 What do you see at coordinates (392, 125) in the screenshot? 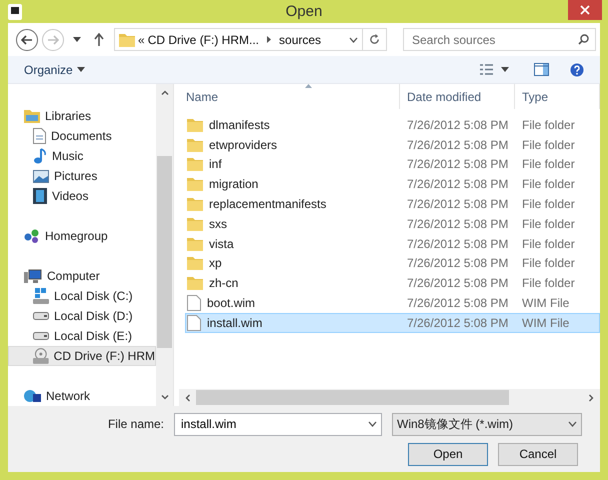
I see `file-row: dlmanifests 7/26/2012 5:08 PM File folder` at bounding box center [392, 125].